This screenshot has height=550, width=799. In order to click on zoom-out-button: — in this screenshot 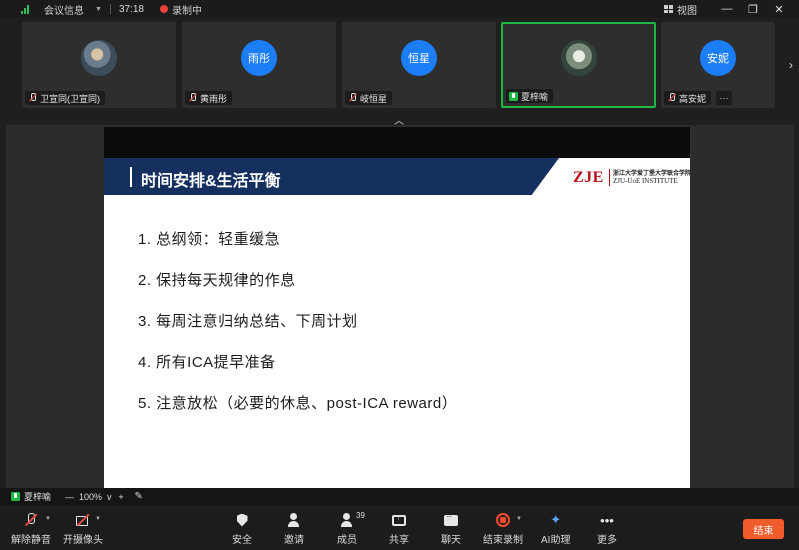, I will do `click(69, 497)`.